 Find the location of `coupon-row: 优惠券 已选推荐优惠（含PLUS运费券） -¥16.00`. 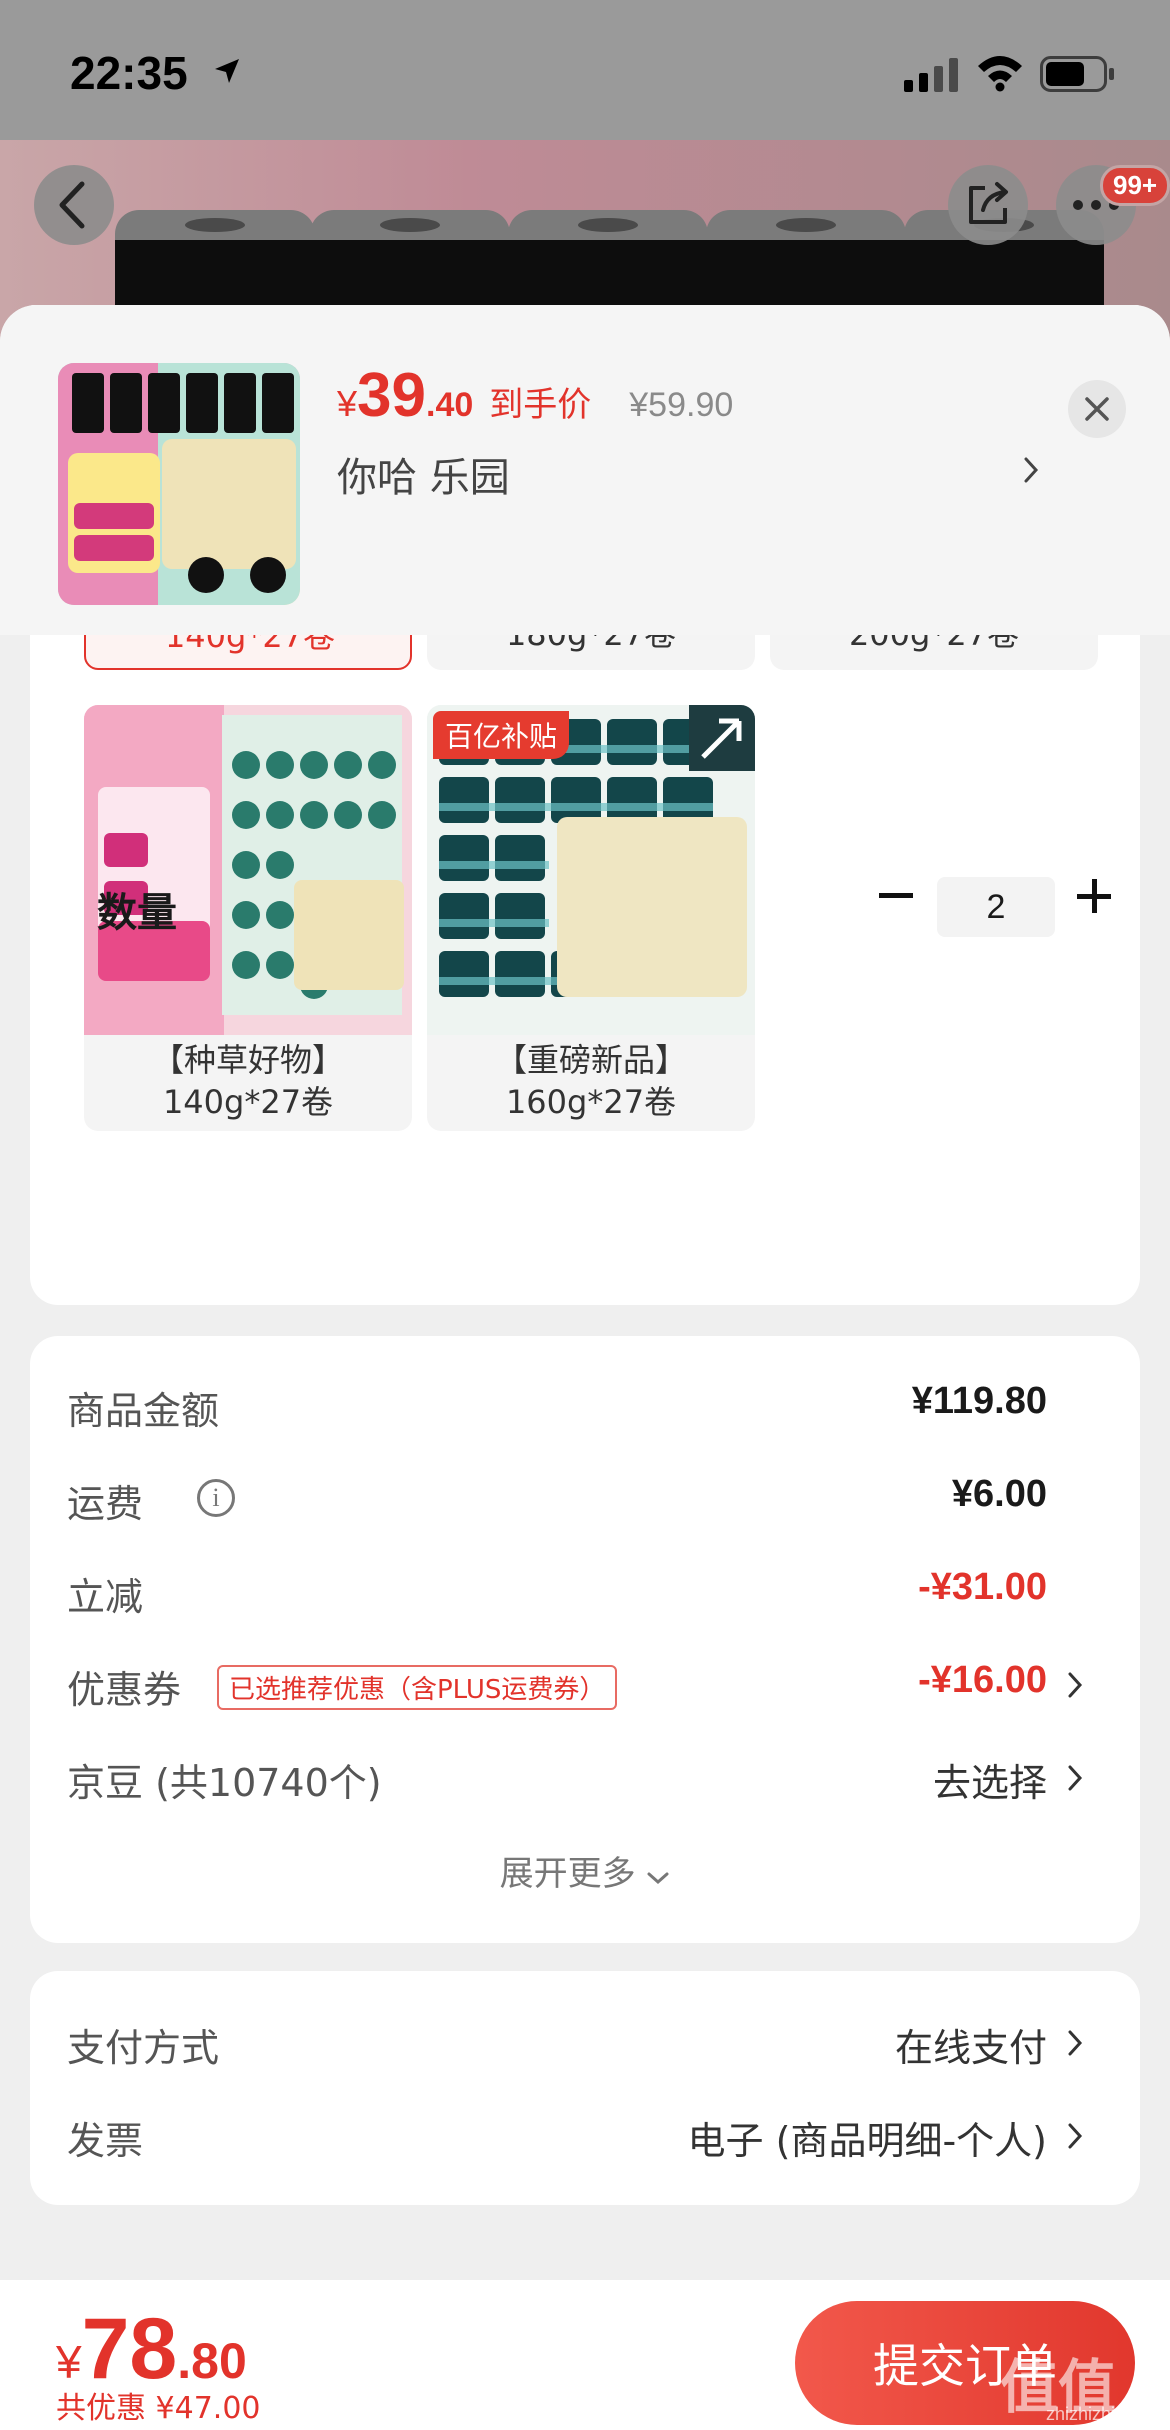

coupon-row: 优惠券 已选推荐优惠（含PLUS运费券） -¥16.00 is located at coordinates (587, 1685).